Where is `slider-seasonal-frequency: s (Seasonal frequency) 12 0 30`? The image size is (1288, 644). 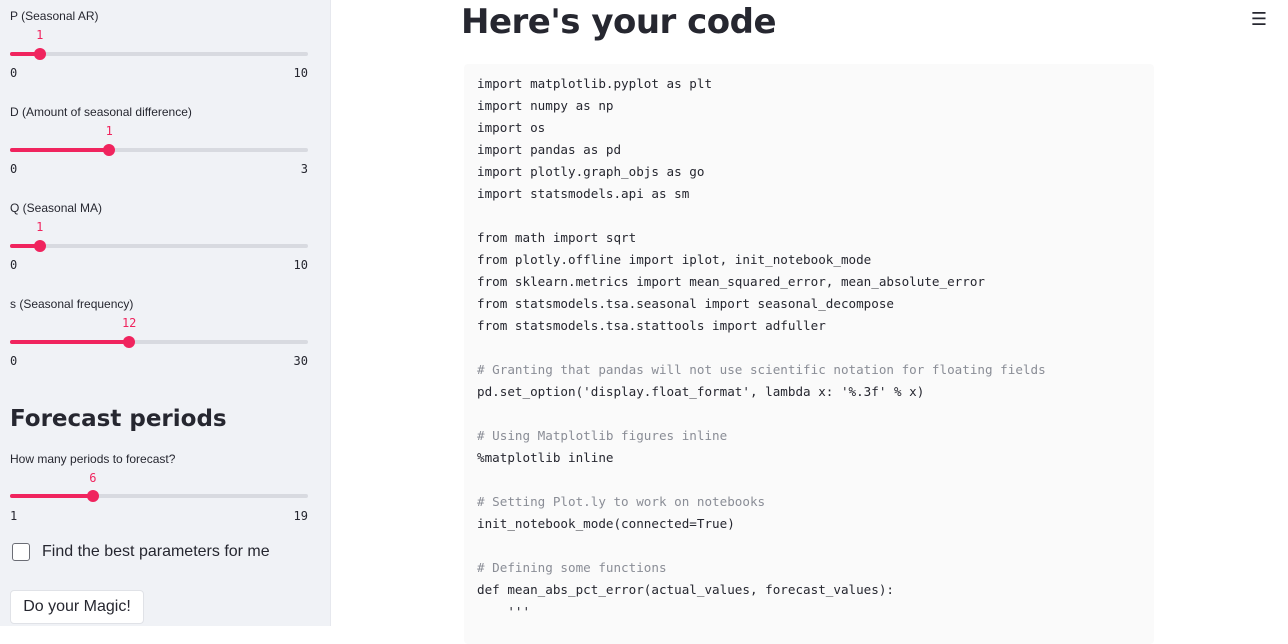
slider-seasonal-frequency: s (Seasonal frequency) 12 0 30 is located at coordinates (159, 342).